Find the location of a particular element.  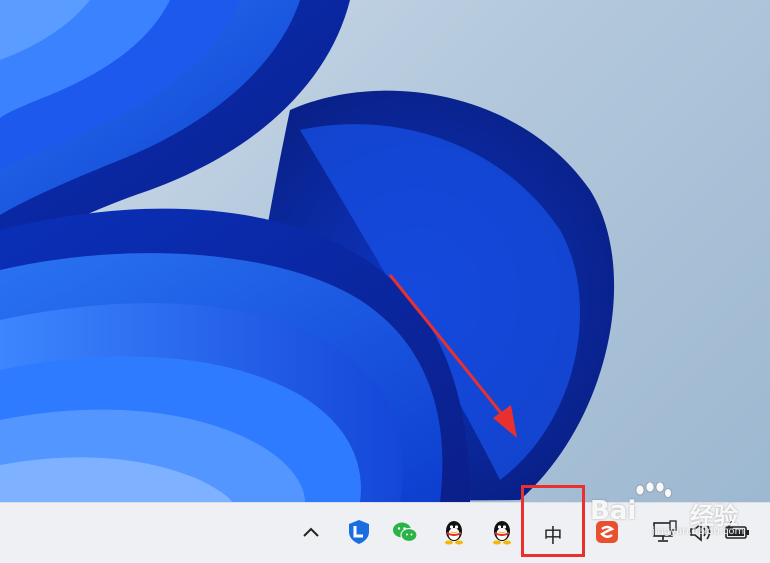

wechat-icon is located at coordinates (405, 532).